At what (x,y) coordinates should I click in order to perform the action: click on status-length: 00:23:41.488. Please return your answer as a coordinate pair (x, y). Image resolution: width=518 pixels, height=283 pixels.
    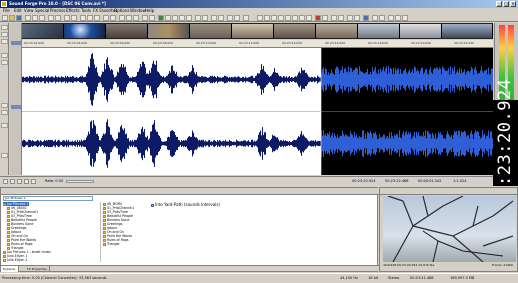
    Looking at the image, I should click on (422, 278).